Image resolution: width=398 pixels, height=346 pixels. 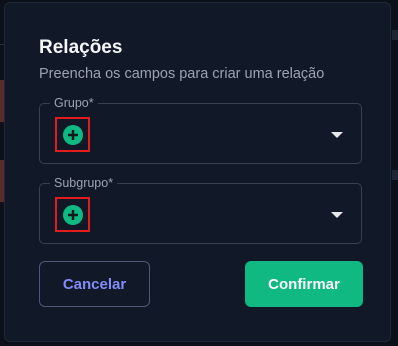 I want to click on subgrupo-label: Subgrupo*, so click(x=84, y=183).